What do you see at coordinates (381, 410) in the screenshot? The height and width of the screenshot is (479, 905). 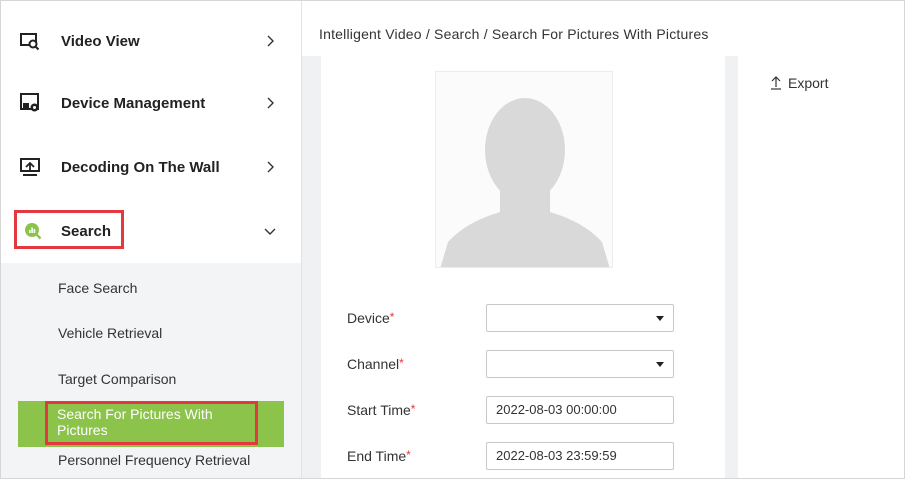 I see `start-time-label: Start Time*` at bounding box center [381, 410].